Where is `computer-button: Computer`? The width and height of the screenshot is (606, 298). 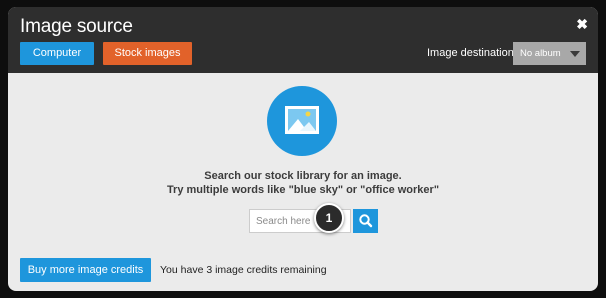
computer-button: Computer is located at coordinates (57, 53).